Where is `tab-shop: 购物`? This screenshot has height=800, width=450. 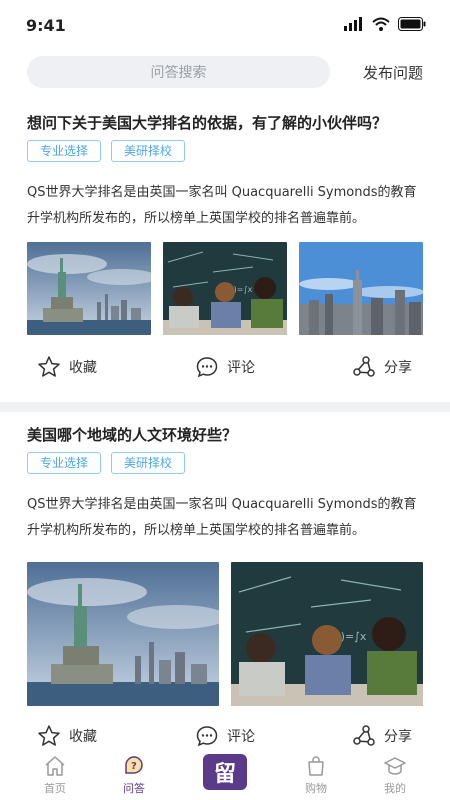
tab-shop: 购物 is located at coordinates (316, 775).